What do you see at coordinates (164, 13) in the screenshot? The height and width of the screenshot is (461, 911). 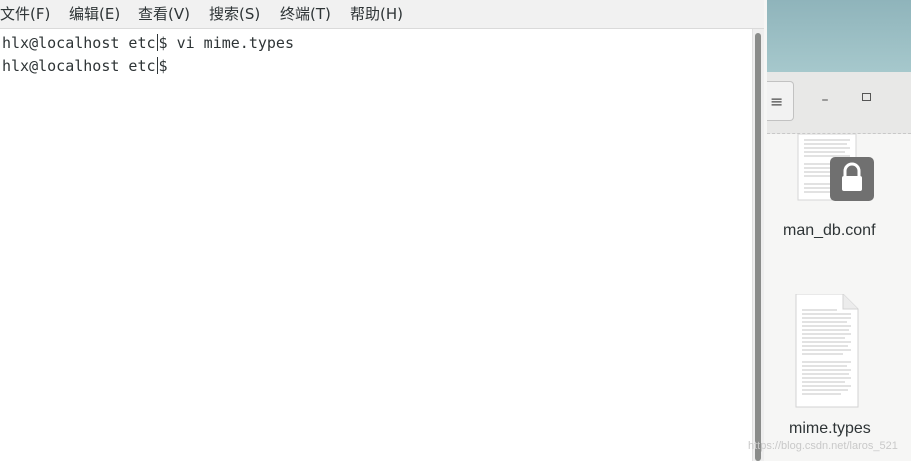 I see `menu-view: 查看(V)` at bounding box center [164, 13].